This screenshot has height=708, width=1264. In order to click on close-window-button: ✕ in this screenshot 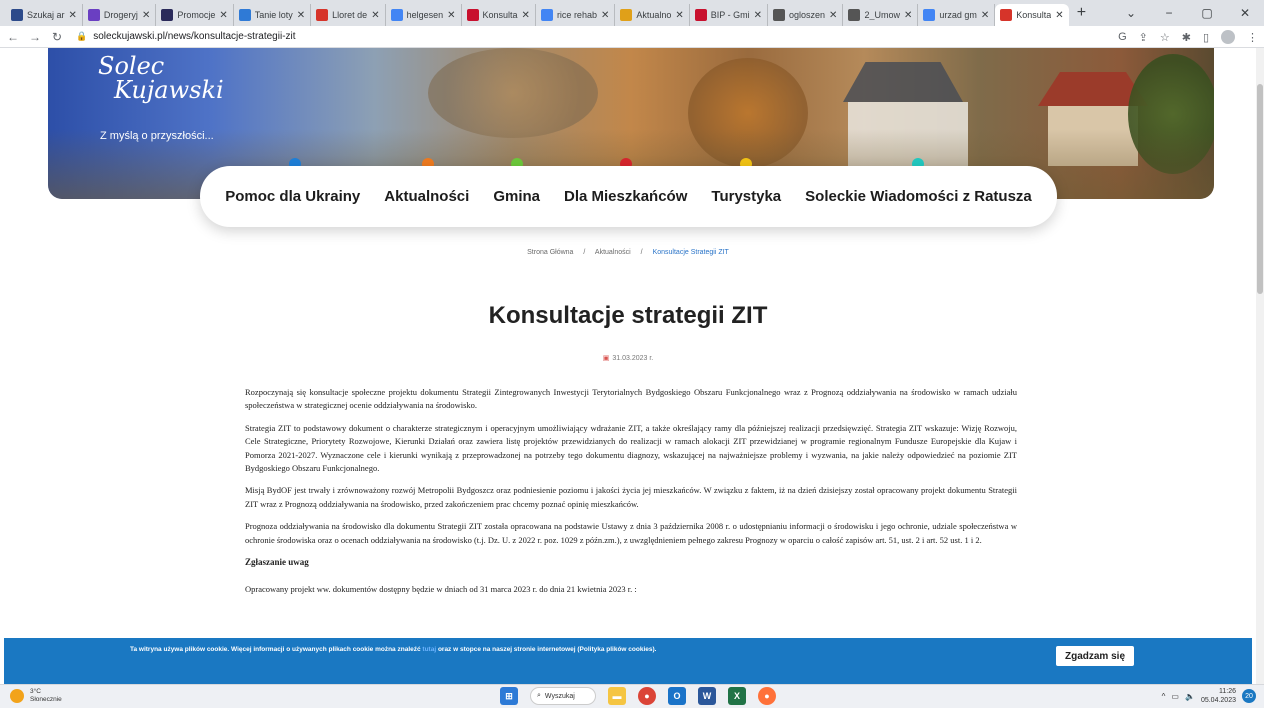, I will do `click(1245, 13)`.